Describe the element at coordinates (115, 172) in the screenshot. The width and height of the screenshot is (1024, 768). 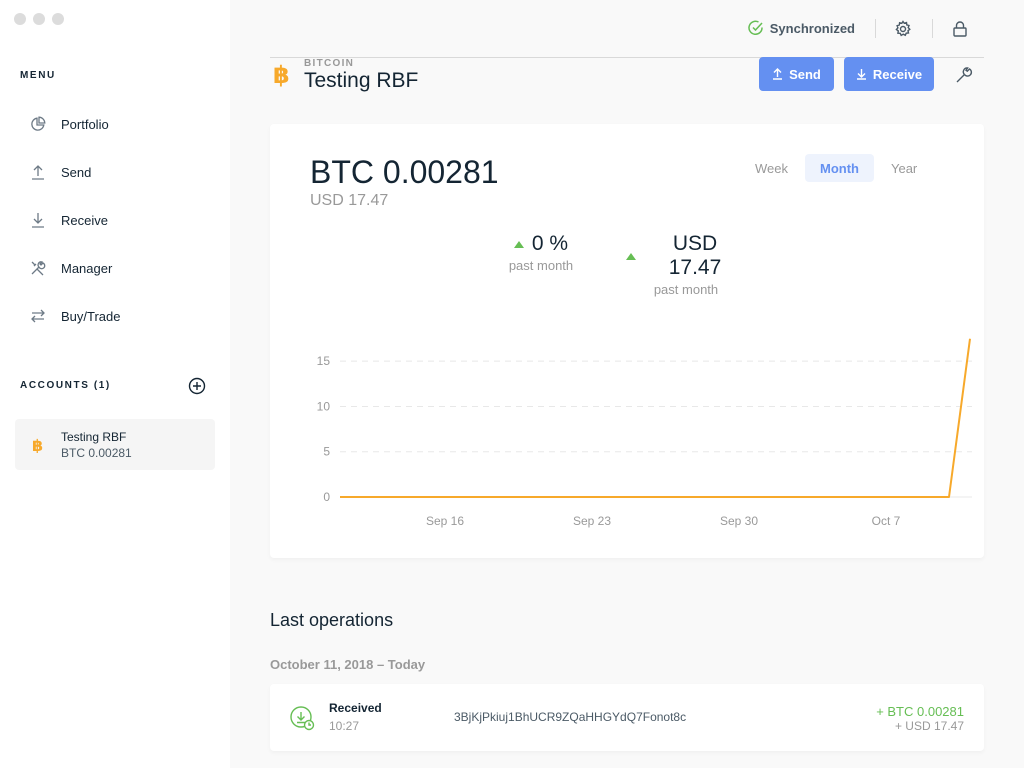
I see `sidebar-item-send: Send` at that location.